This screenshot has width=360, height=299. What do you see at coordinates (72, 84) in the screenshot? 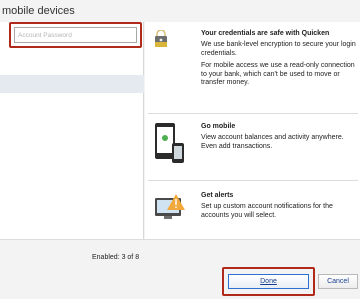
I see `selected-account-row` at bounding box center [72, 84].